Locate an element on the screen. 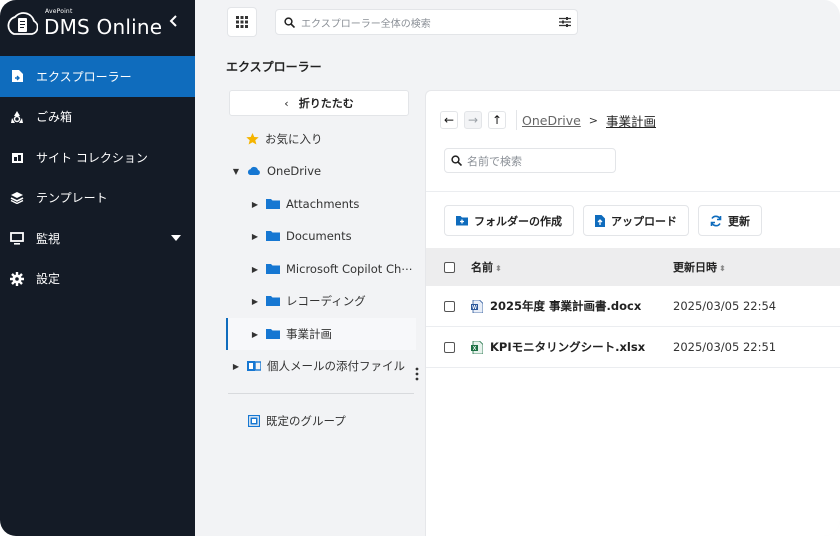  tree-item-label: Attachments is located at coordinates (323, 204).